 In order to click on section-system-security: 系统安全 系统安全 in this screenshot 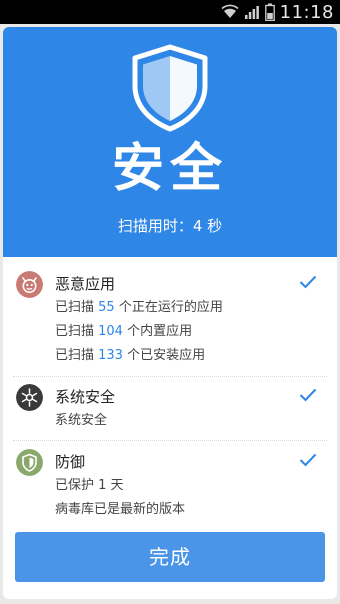, I will do `click(170, 410)`.